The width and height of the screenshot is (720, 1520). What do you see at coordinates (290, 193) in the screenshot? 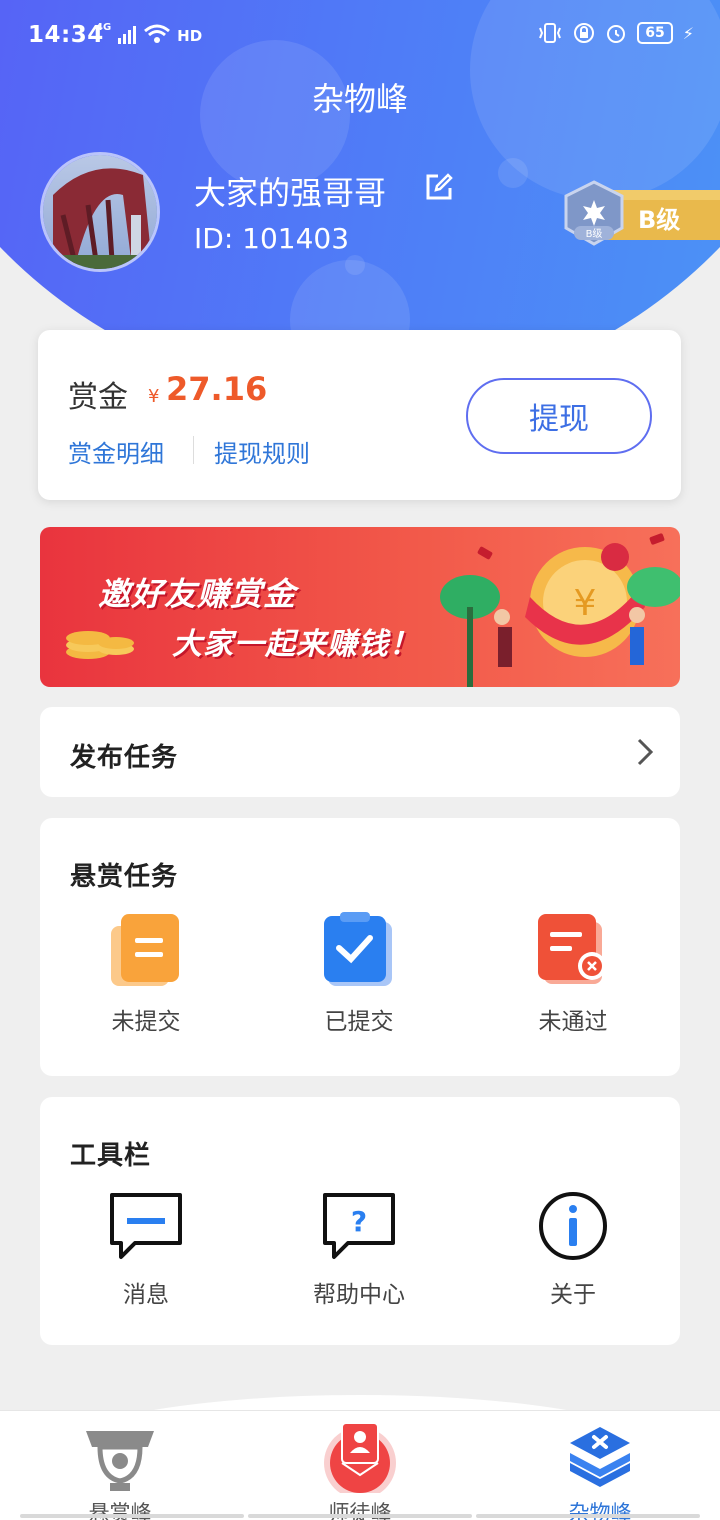
I see `user-name: 大家的强哥哥` at bounding box center [290, 193].